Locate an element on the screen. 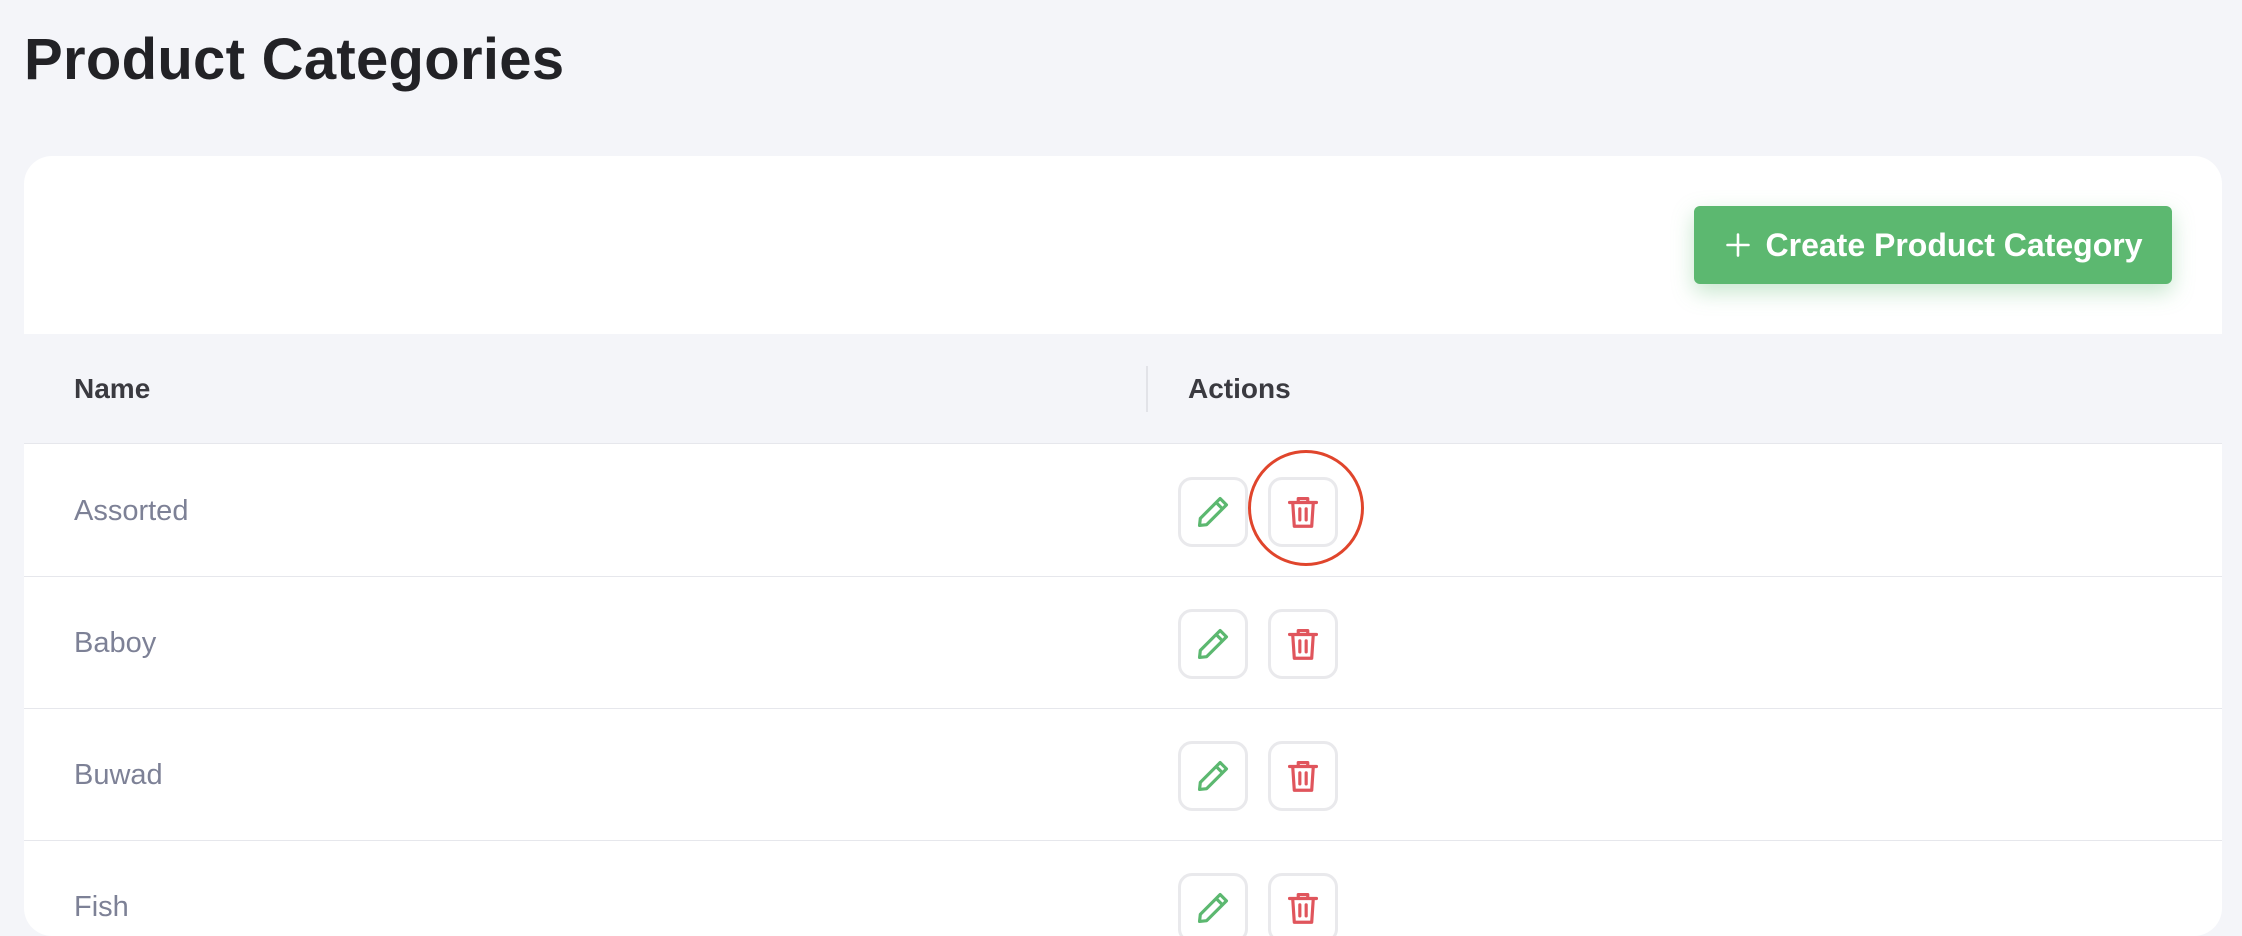  plus-icon is located at coordinates (1737, 245).